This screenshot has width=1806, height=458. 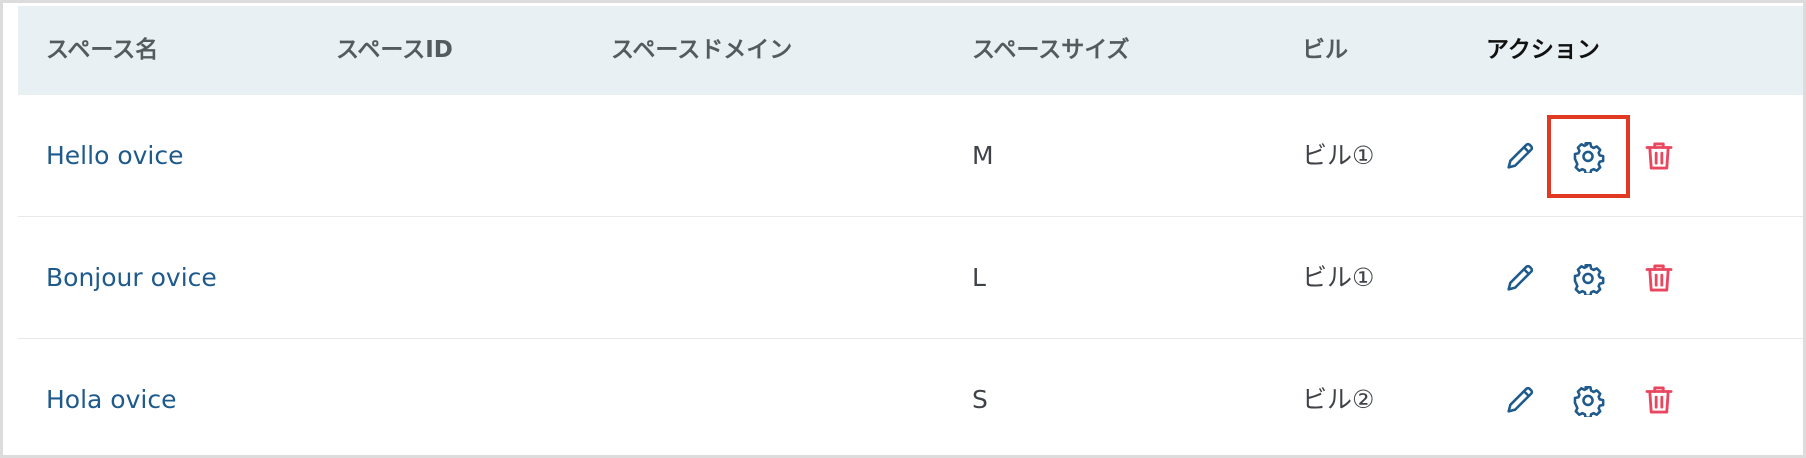 What do you see at coordinates (1338, 399) in the screenshot?
I see `building-cell: ビル②` at bounding box center [1338, 399].